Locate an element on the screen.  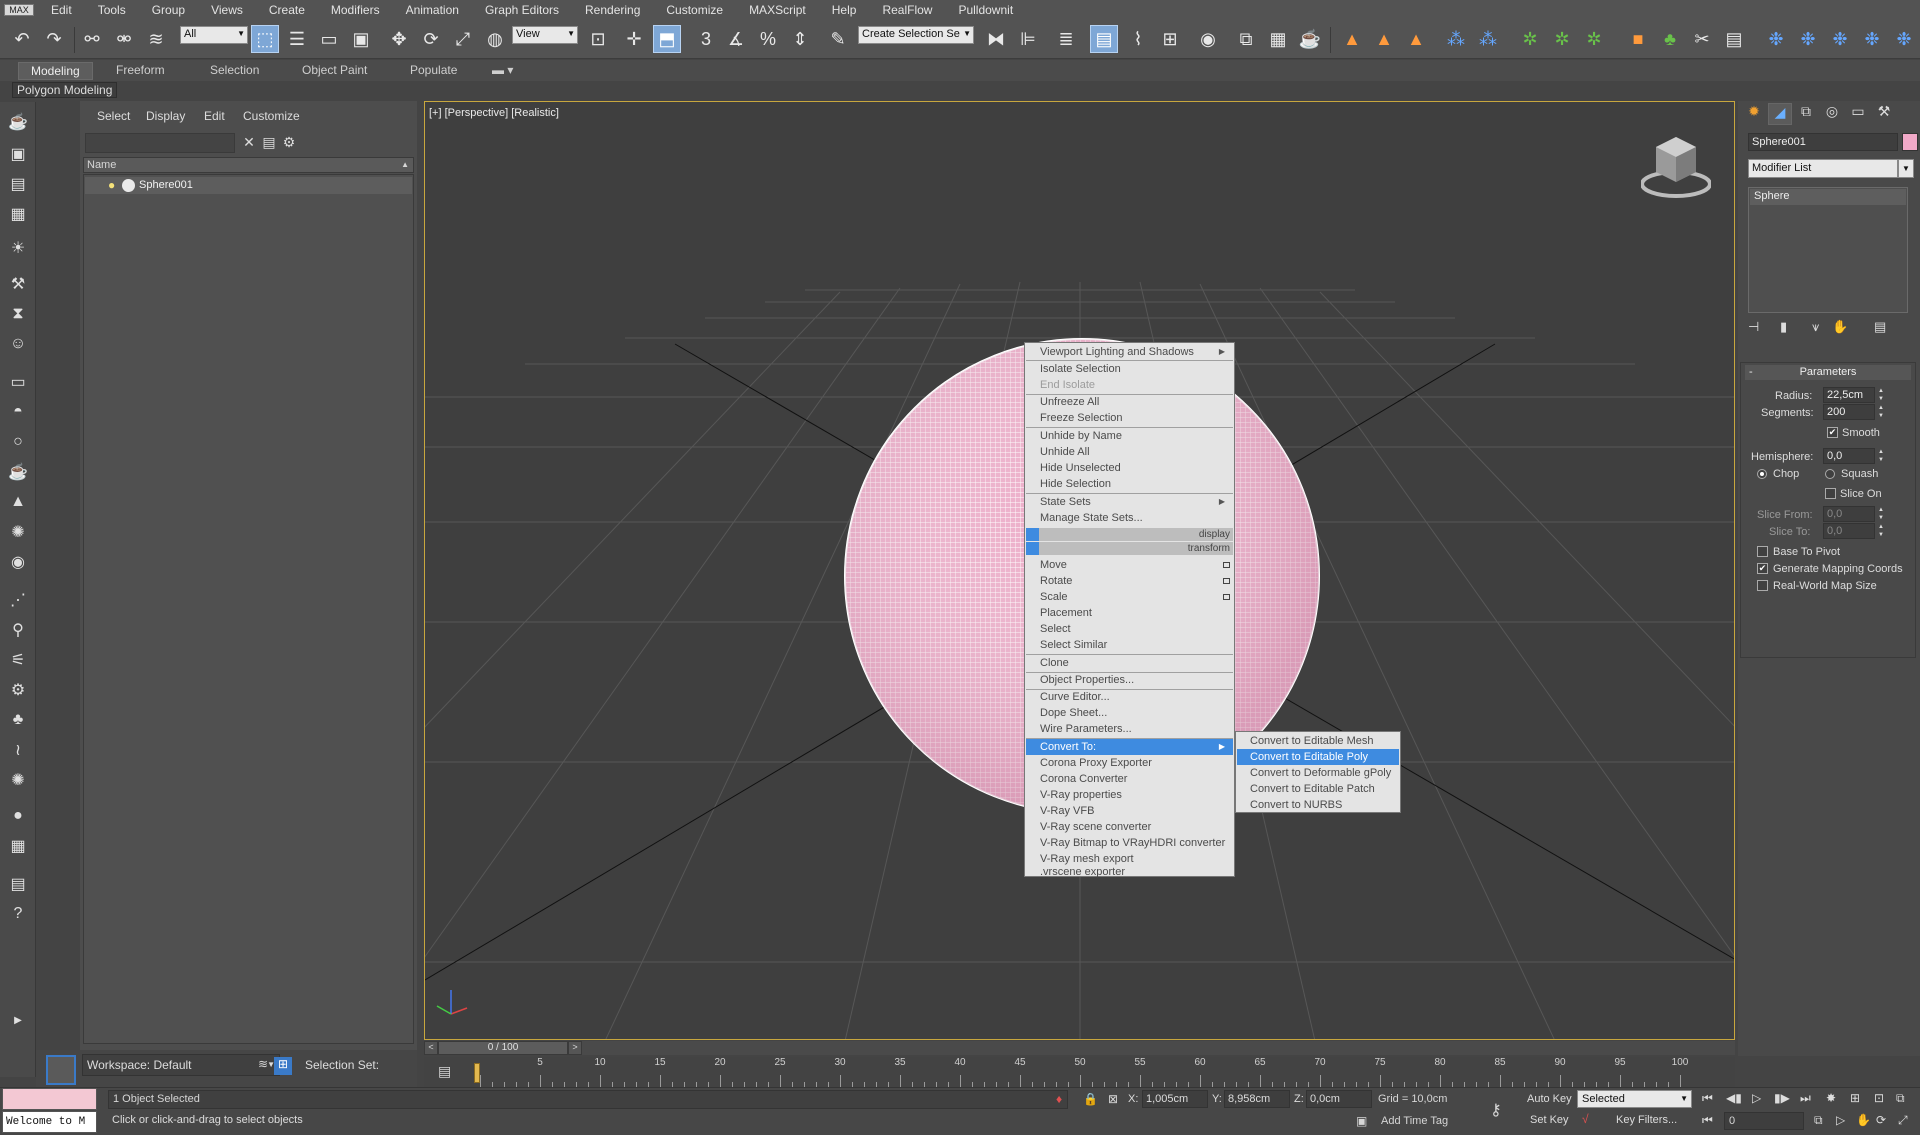
edit-named-selection-icon: ✎ is located at coordinates (838, 39).